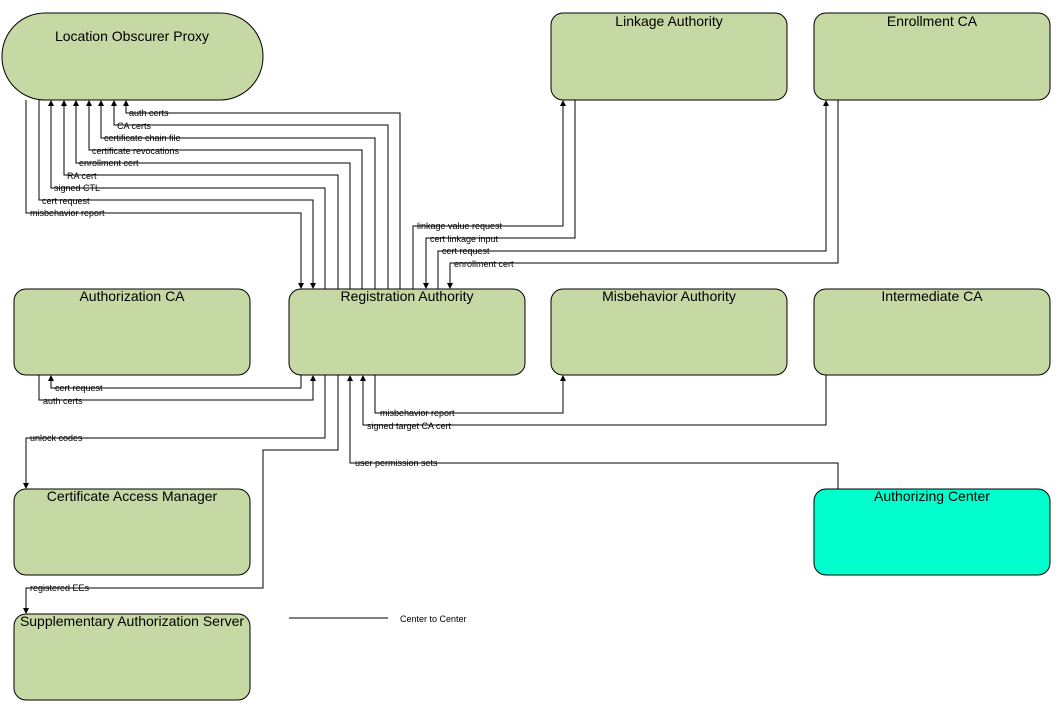 The height and width of the screenshot is (714, 1061). What do you see at coordinates (669, 332) in the screenshot?
I see `node-misbehavior-authority: Misbehavior Authority` at bounding box center [669, 332].